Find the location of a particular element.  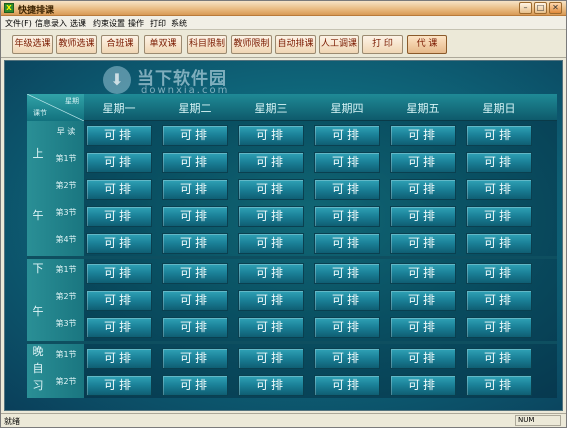

print-button: 打 印 is located at coordinates (382, 44).